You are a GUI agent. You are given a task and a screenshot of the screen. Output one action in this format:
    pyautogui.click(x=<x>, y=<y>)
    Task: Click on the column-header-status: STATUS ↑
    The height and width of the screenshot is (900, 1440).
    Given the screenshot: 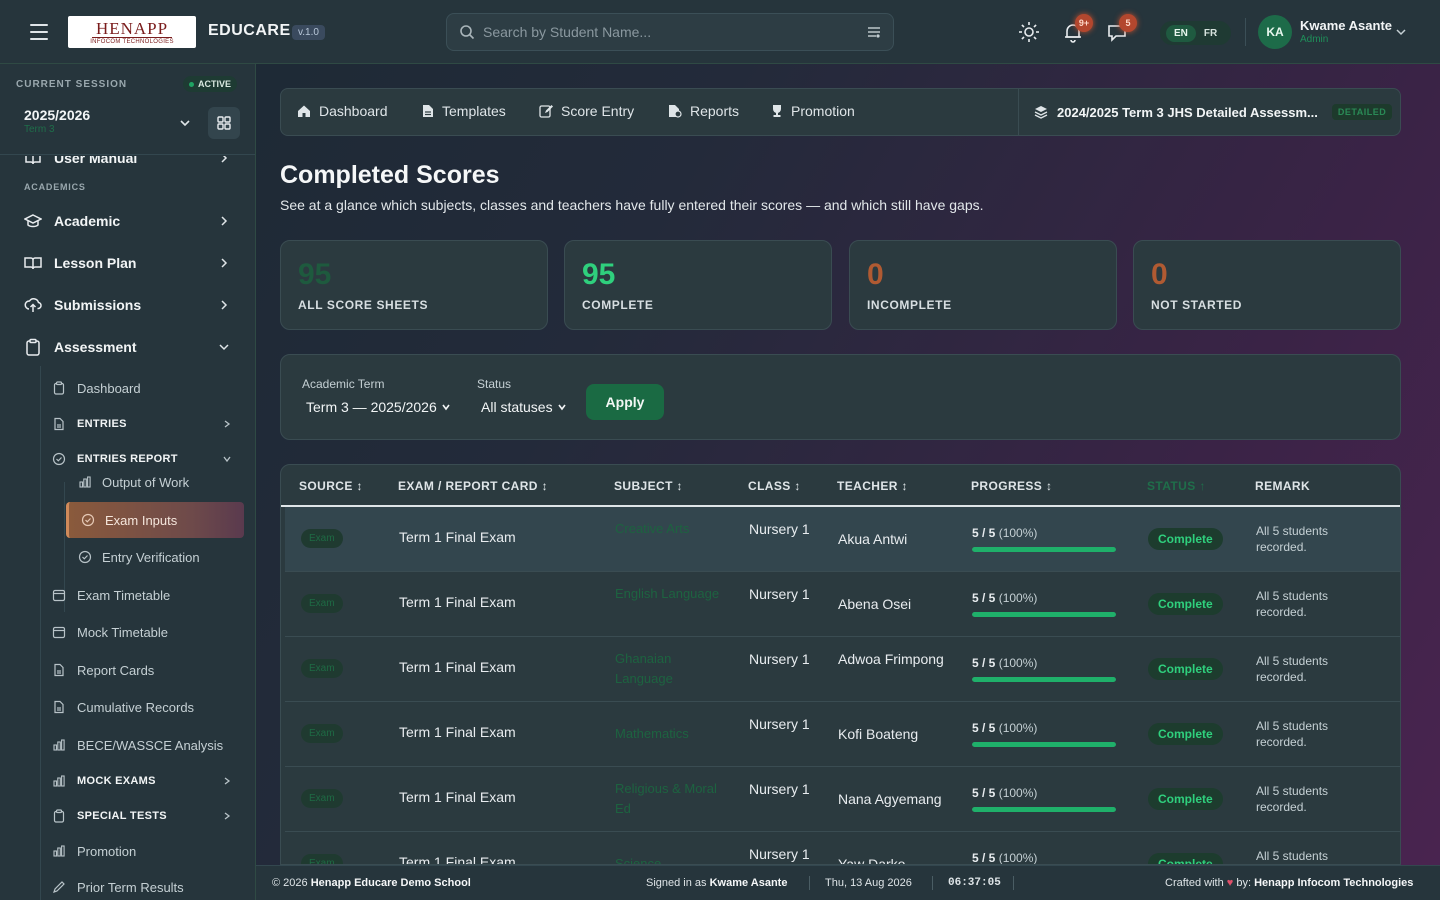 What is the action you would take?
    pyautogui.click(x=1176, y=486)
    